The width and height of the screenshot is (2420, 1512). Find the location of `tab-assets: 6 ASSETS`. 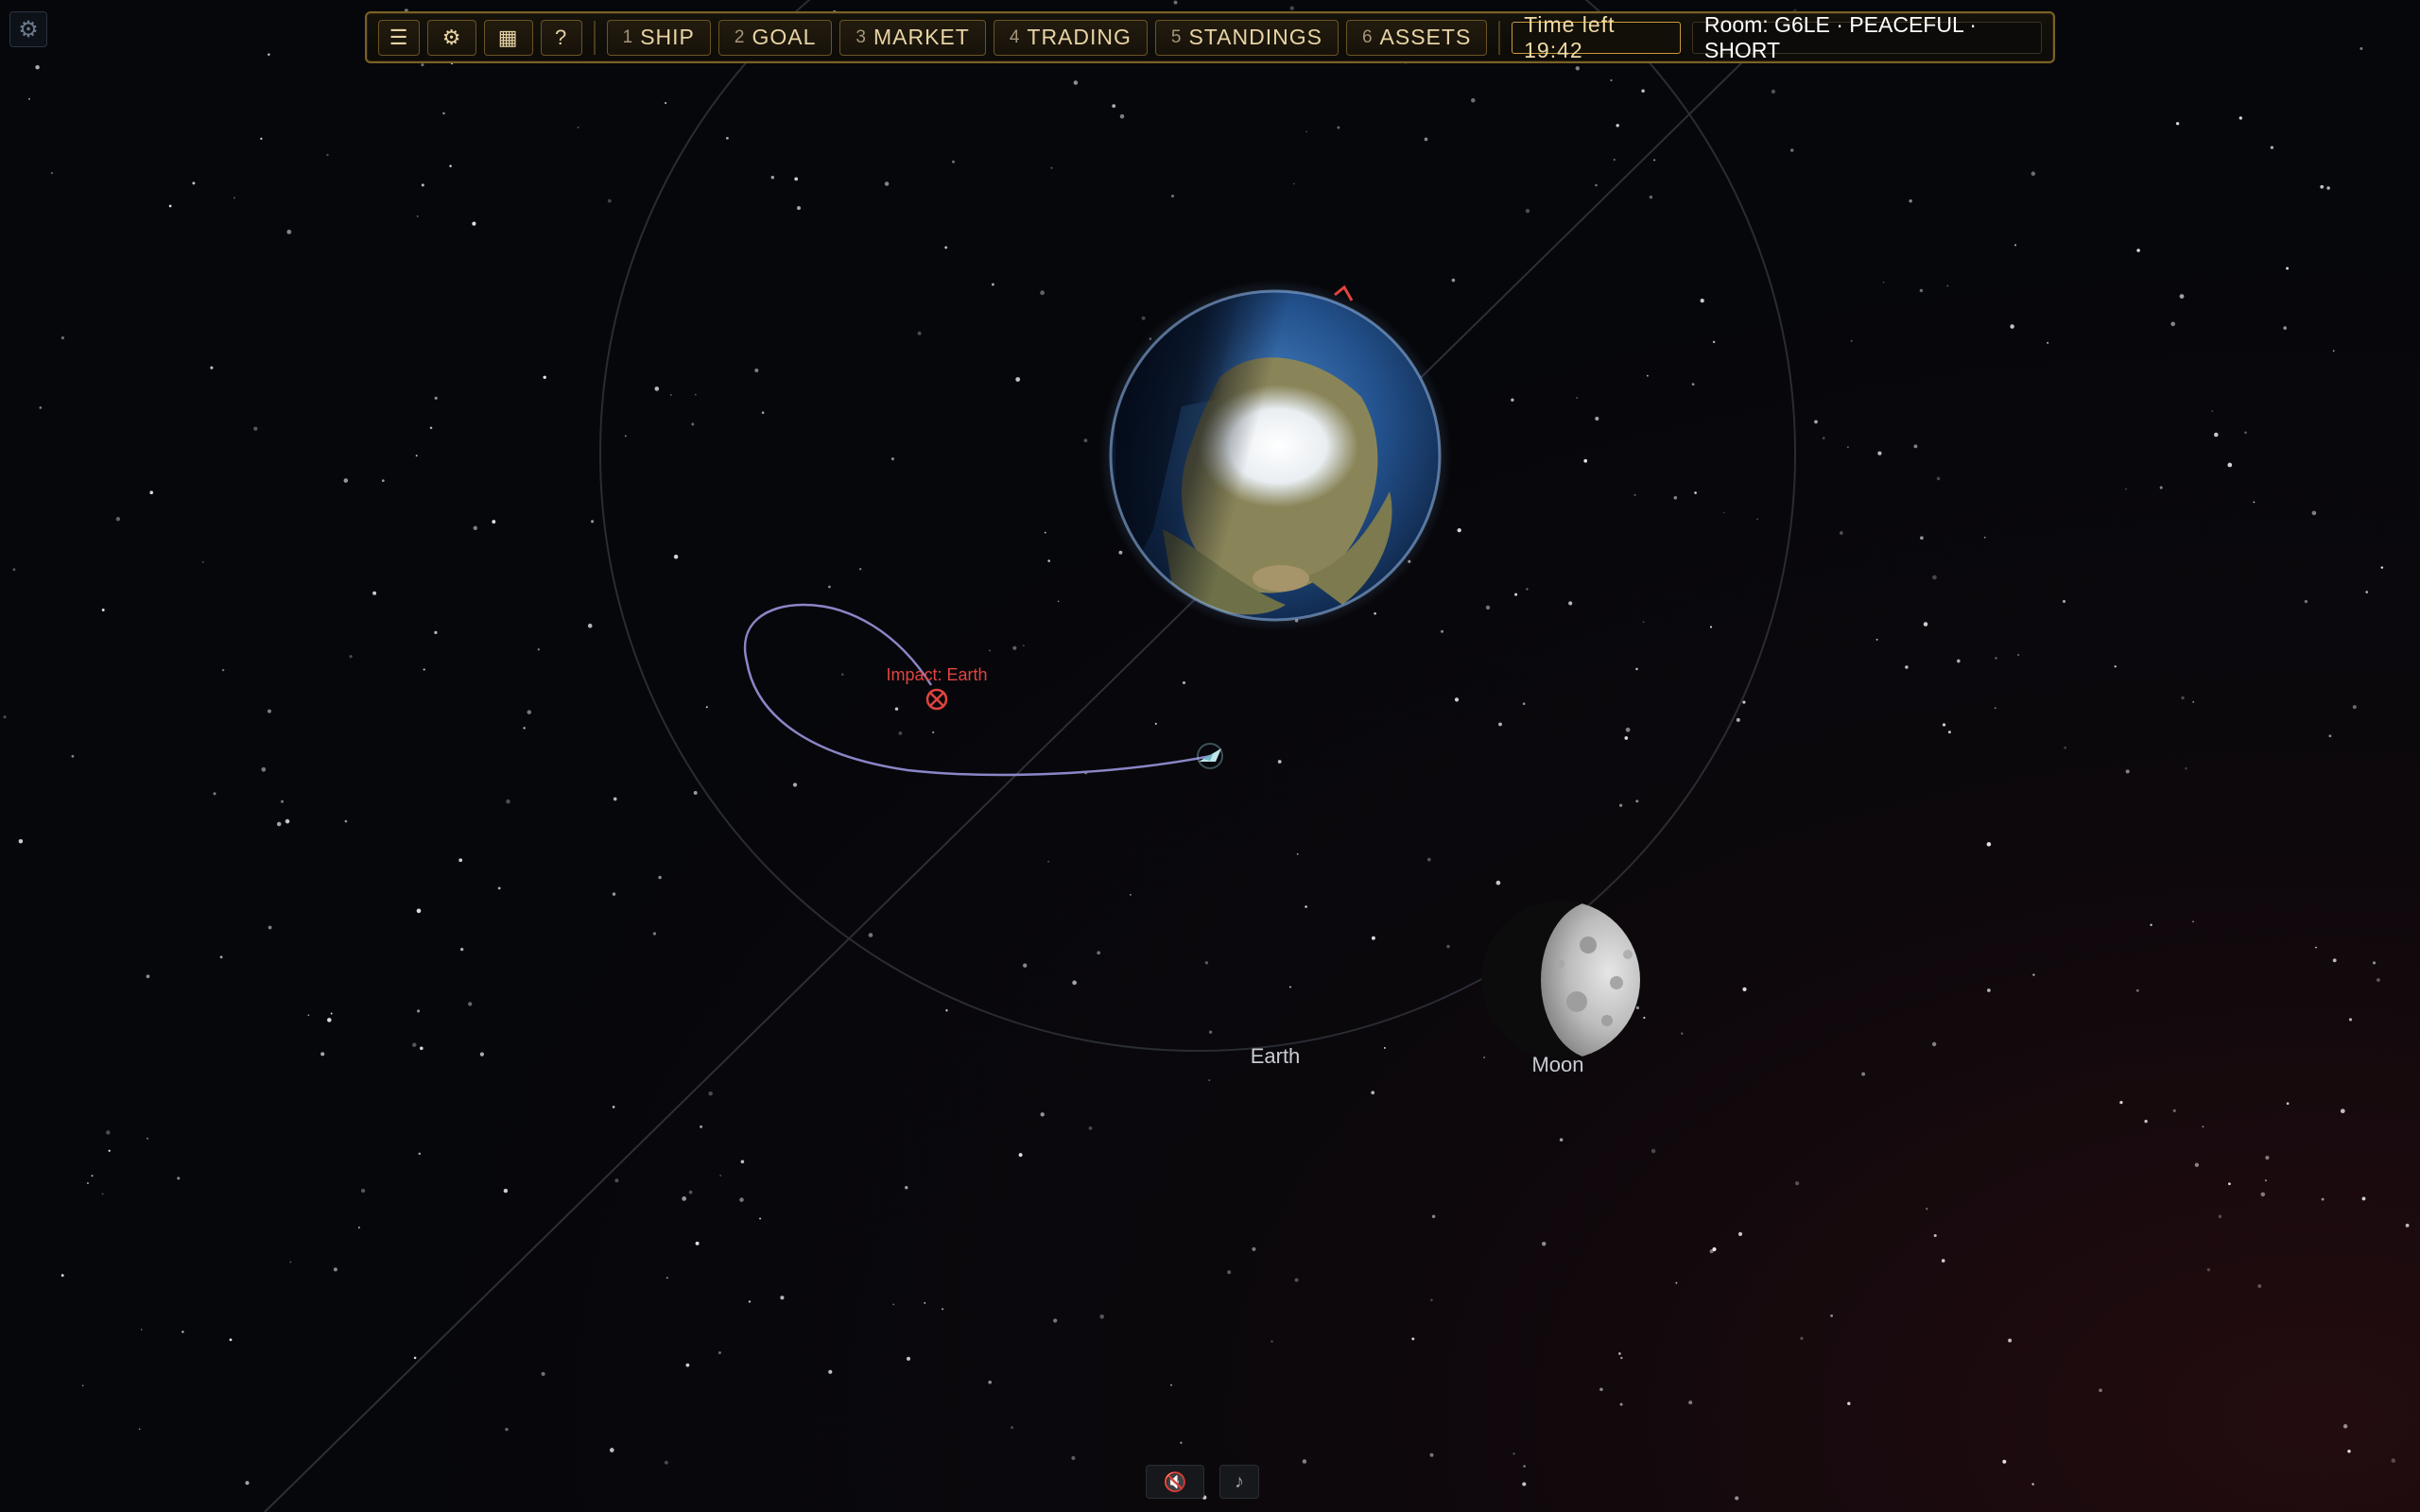

tab-assets: 6 ASSETS is located at coordinates (1416, 37).